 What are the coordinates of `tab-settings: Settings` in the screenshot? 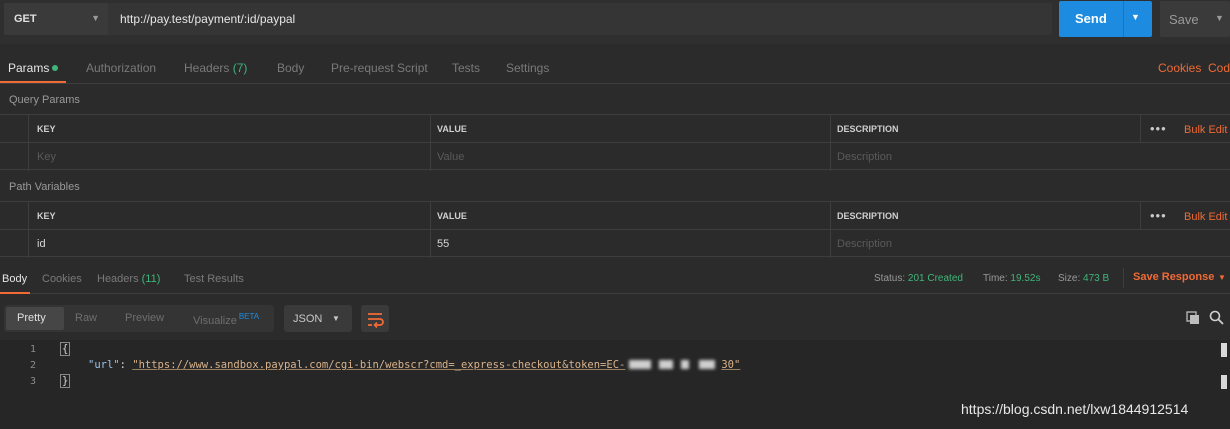 It's located at (527, 68).